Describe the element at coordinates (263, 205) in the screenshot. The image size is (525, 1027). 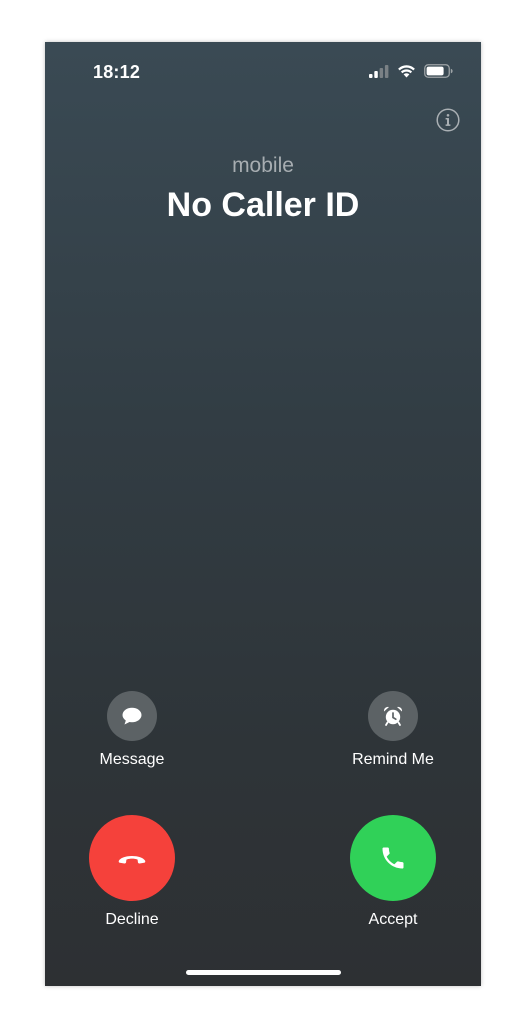
I see `caller-name: No Caller ID` at that location.